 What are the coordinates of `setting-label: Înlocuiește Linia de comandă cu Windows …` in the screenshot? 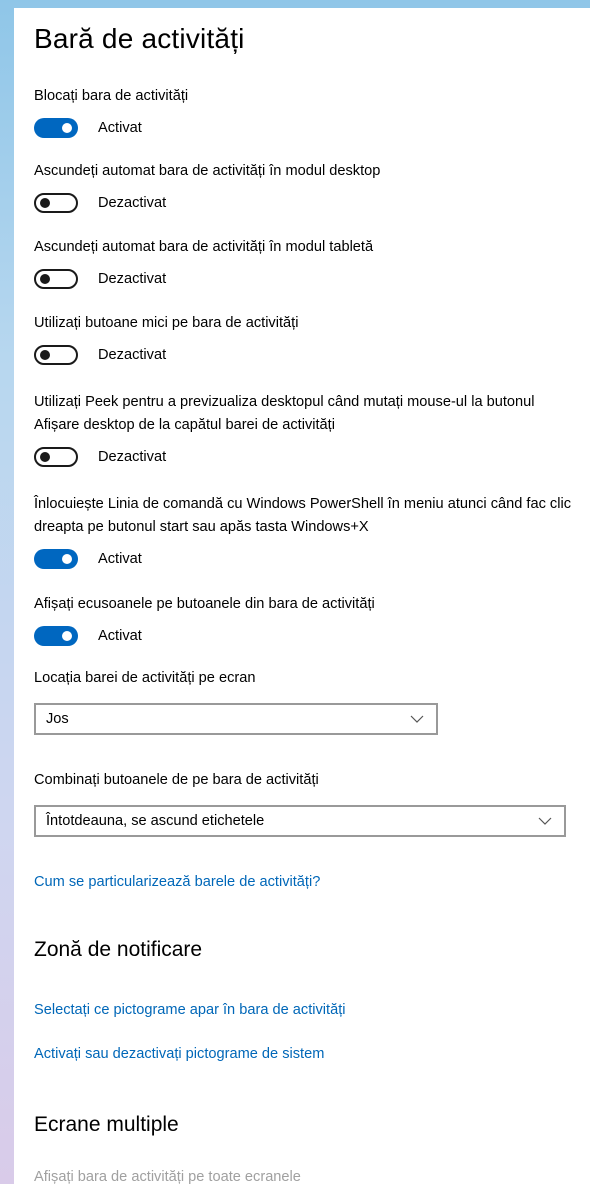 It's located at (303, 515).